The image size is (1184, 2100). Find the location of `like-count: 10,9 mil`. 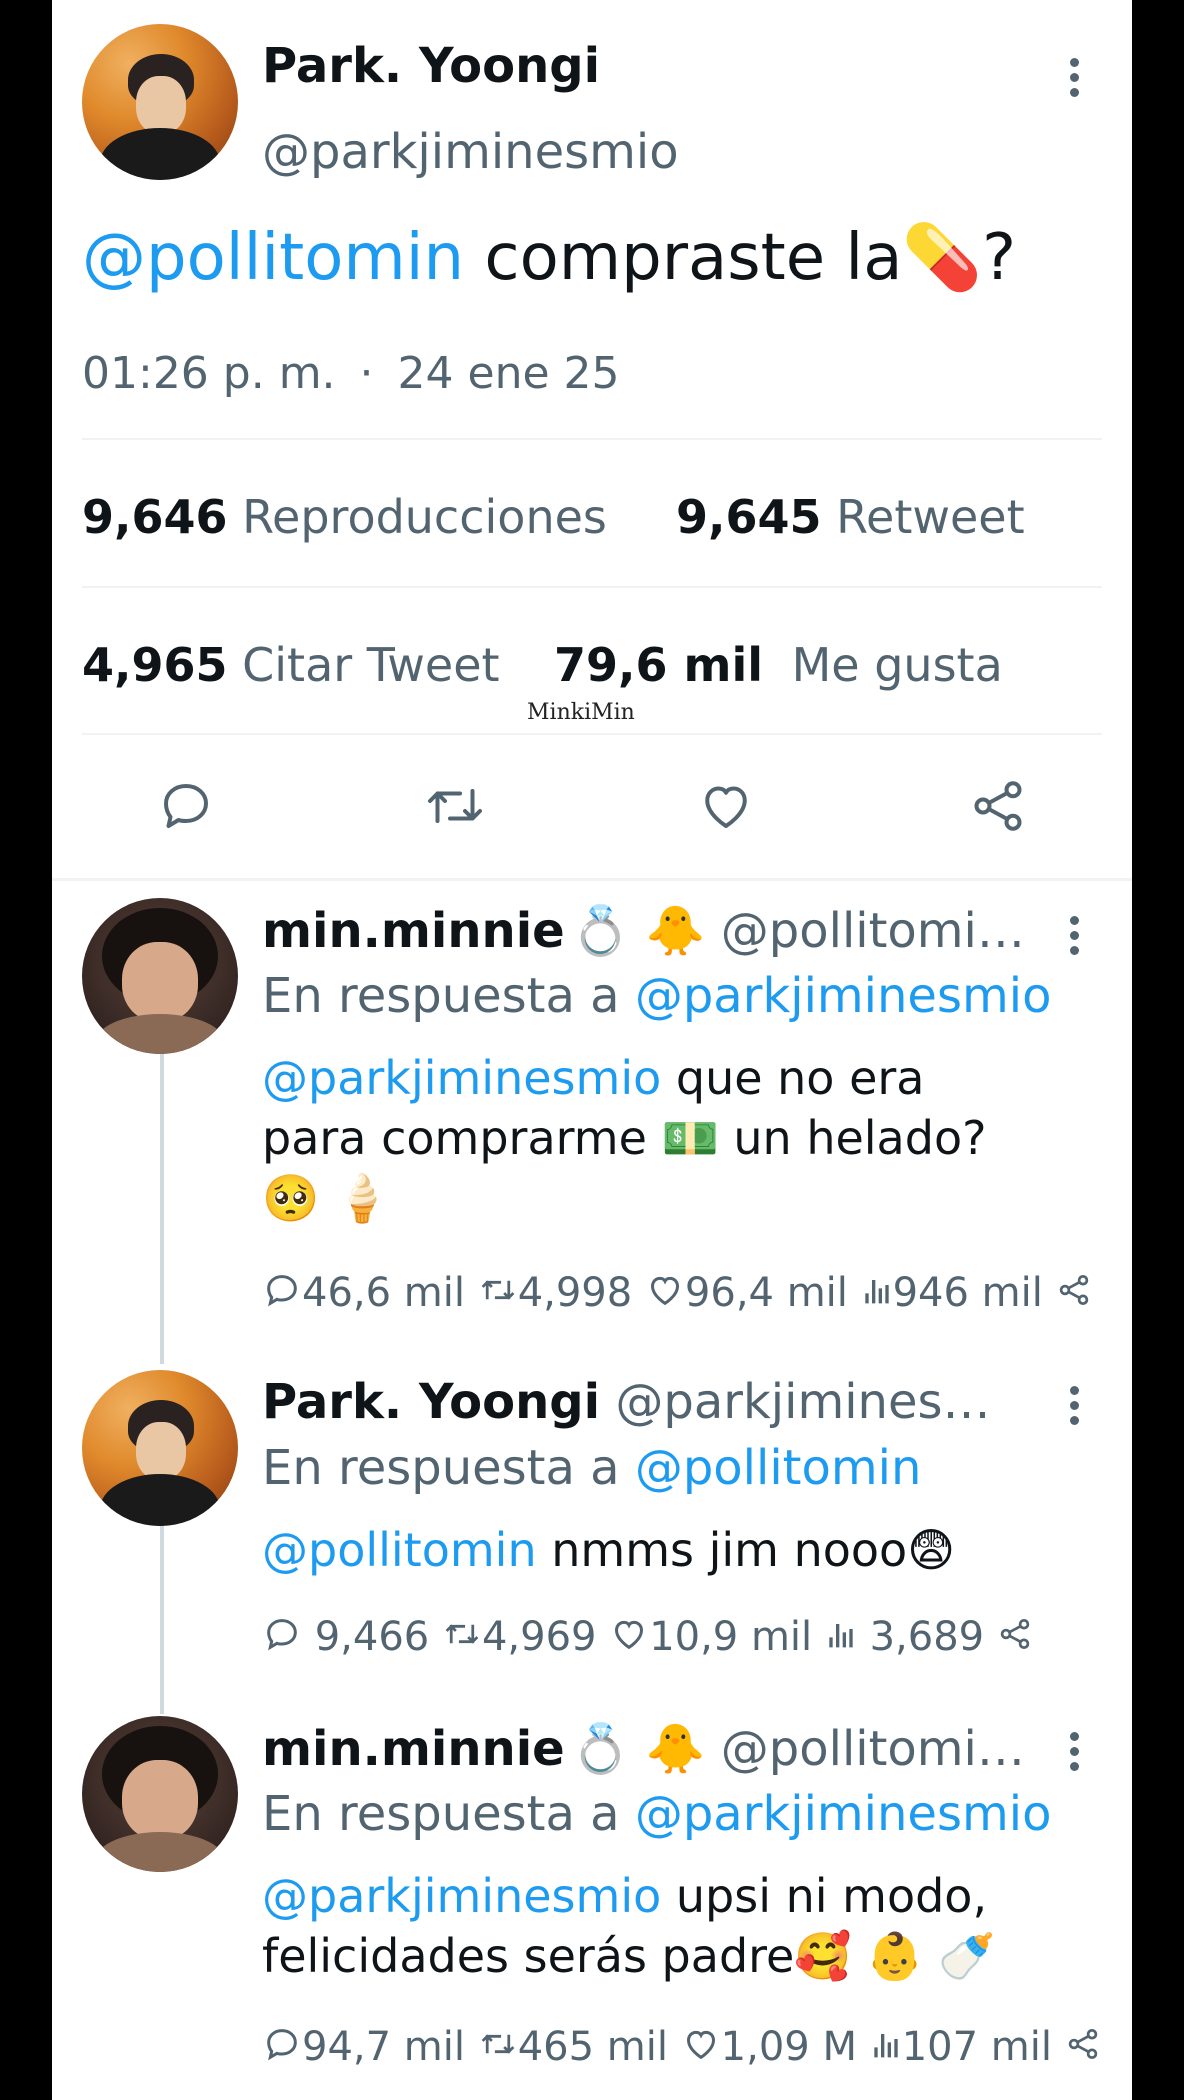

like-count: 10,9 mil is located at coordinates (731, 1637).